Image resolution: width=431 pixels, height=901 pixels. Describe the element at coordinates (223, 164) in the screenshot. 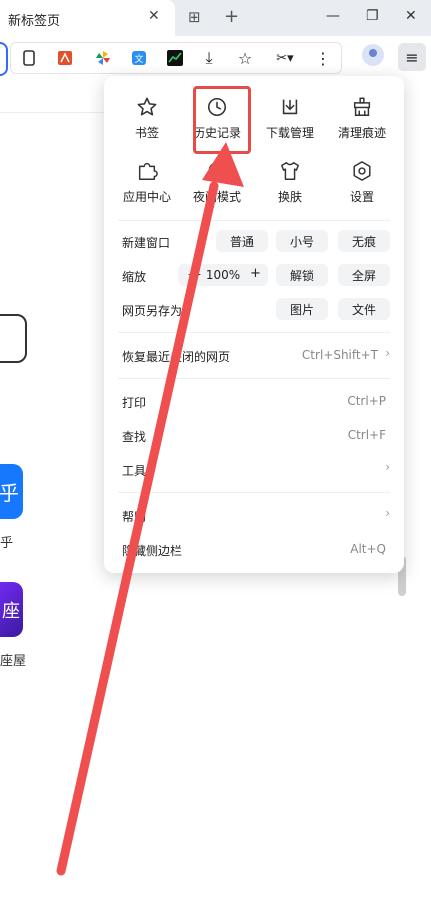

I see `arrow-head` at that location.